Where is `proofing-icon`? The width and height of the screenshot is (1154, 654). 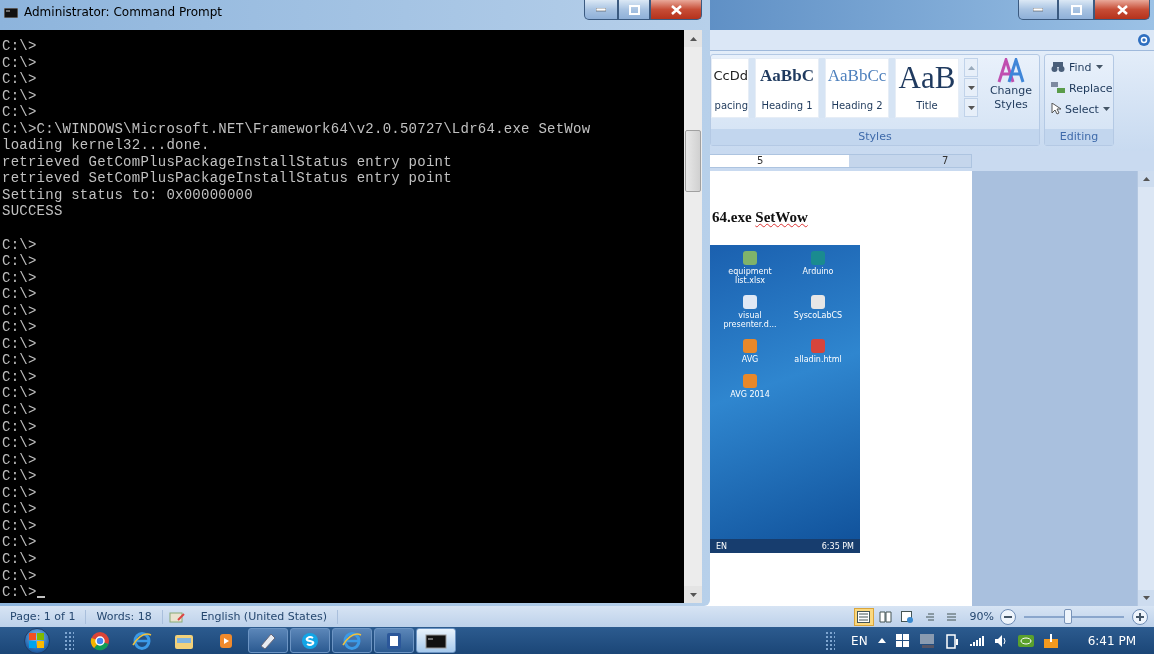 proofing-icon is located at coordinates (176, 616).